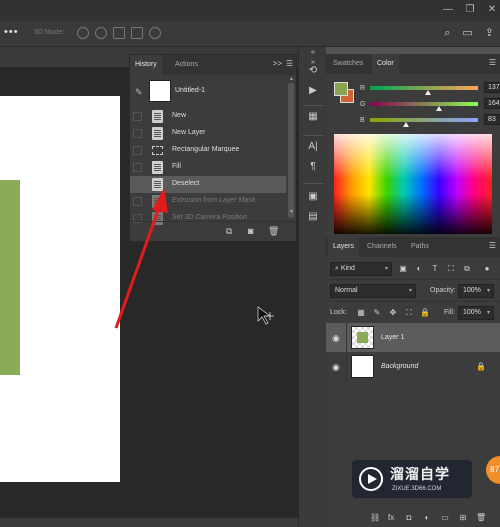 The width and height of the screenshot is (500, 527). Describe the element at coordinates (391, 518) in the screenshot. I see `fx-icon: fx` at that location.